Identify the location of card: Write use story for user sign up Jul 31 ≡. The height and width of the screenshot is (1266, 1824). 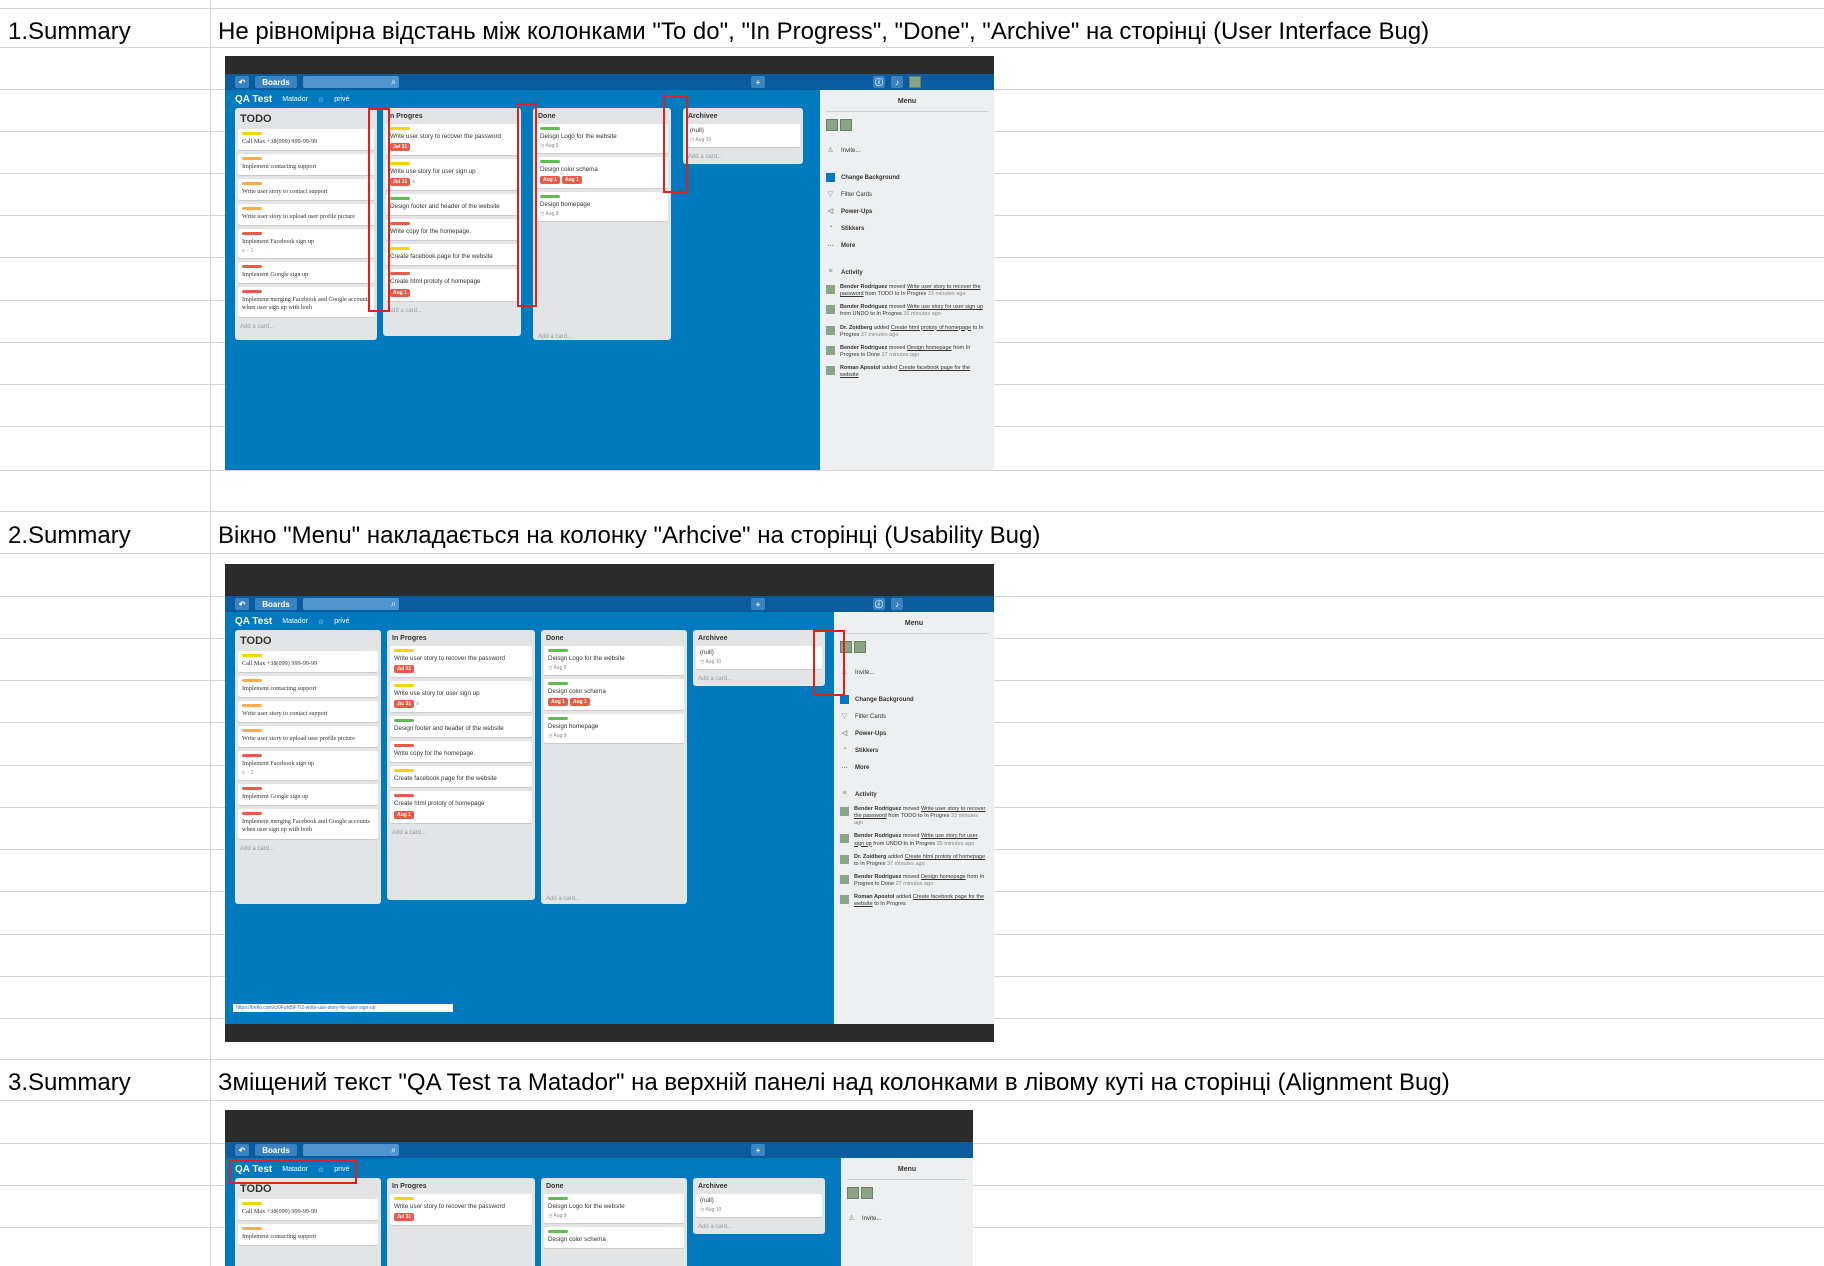
(461, 697).